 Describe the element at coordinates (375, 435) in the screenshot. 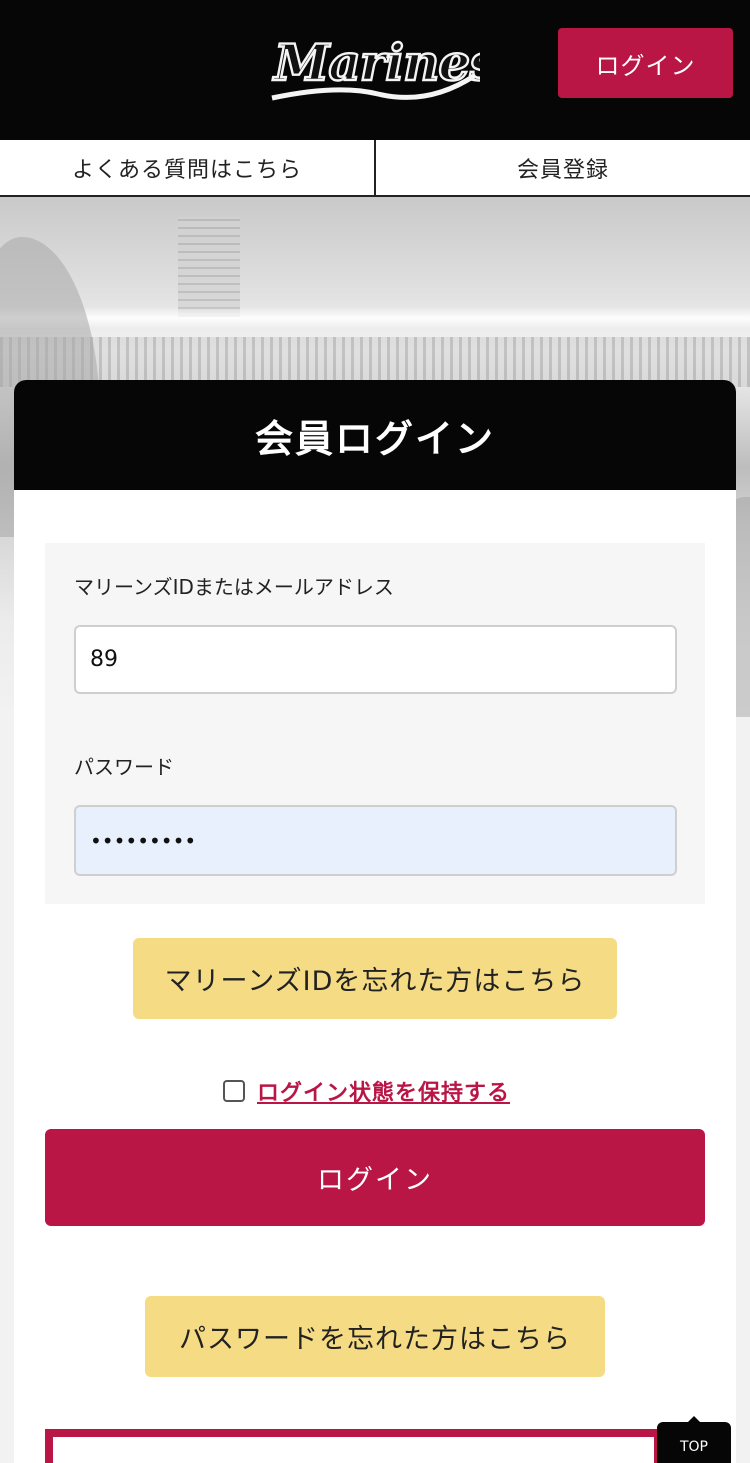

I see `login-card-title: 会員ログイン` at that location.